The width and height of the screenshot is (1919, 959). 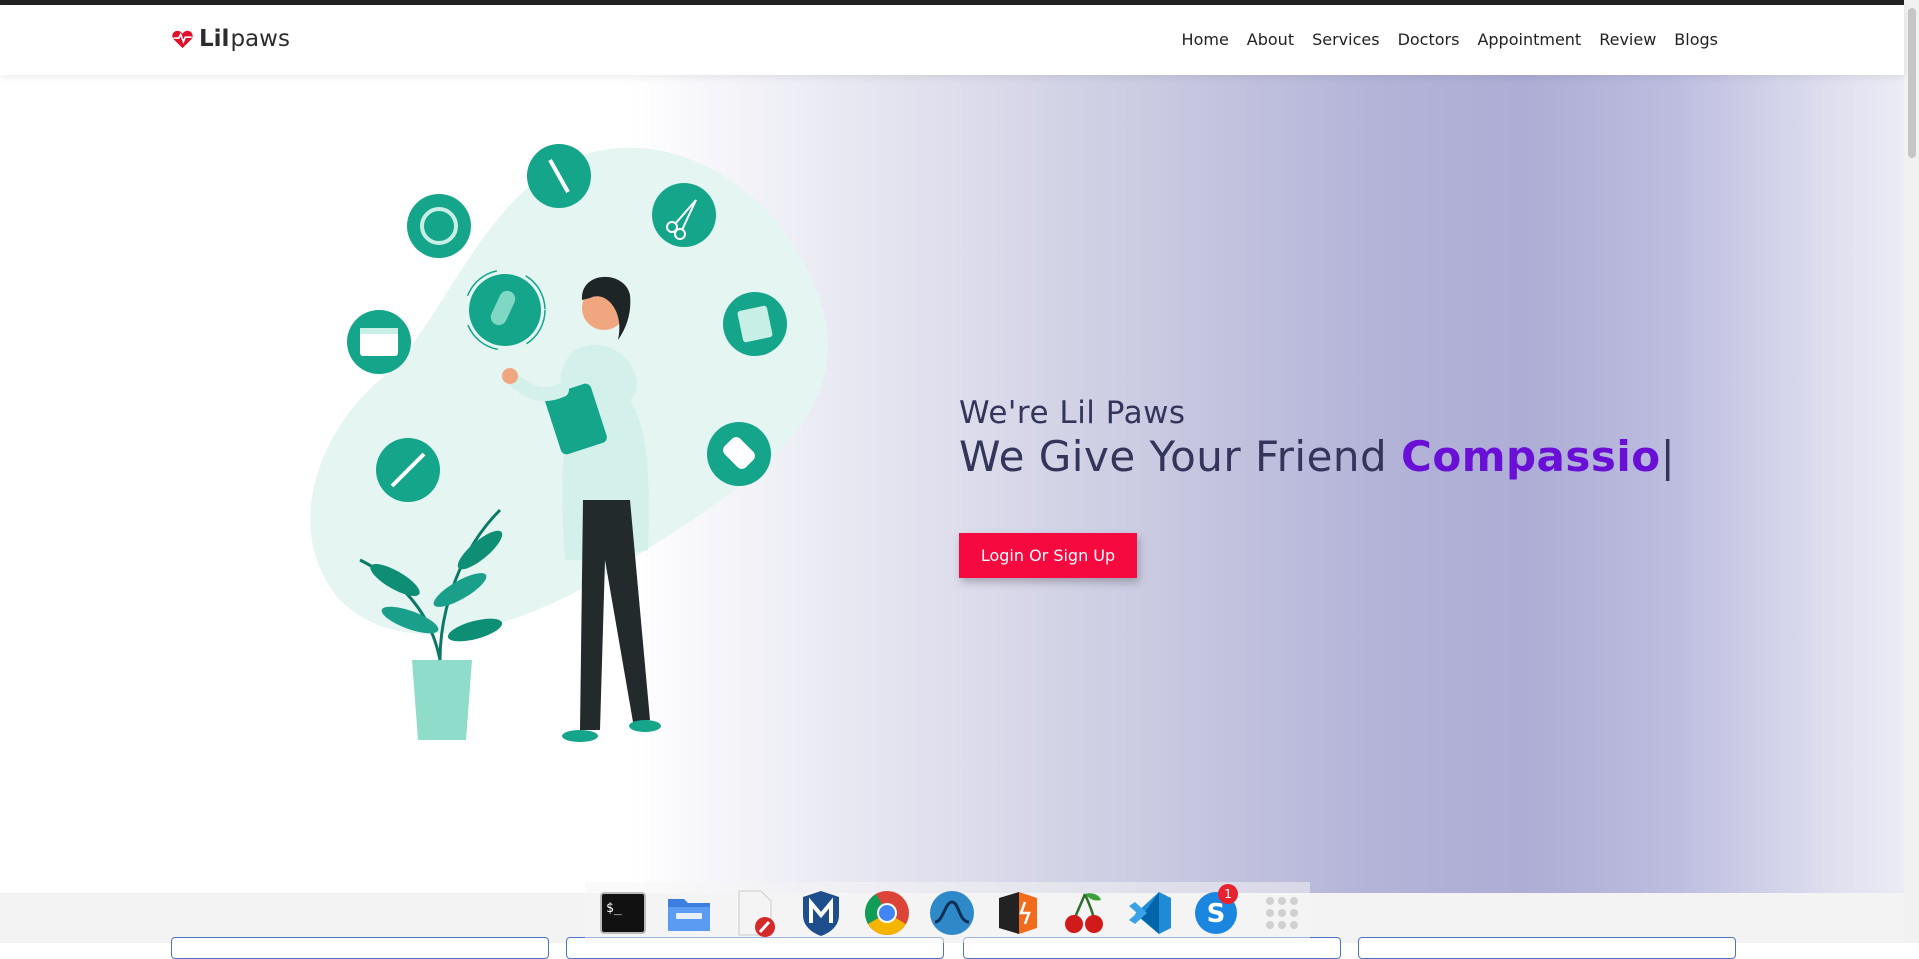 I want to click on metasploit-icon, so click(x=820, y=913).